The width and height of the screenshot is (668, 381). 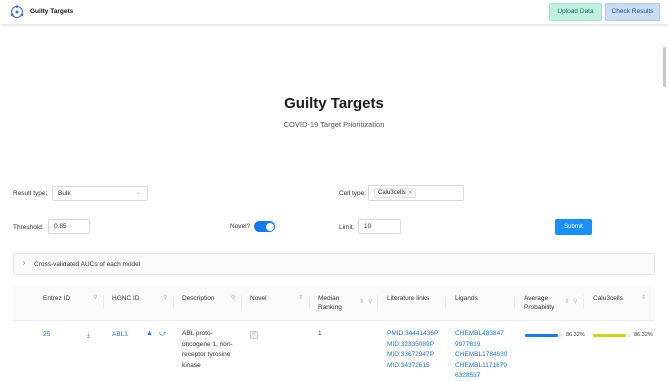 I want to click on cell-type-label: Cell type:, so click(x=353, y=193).